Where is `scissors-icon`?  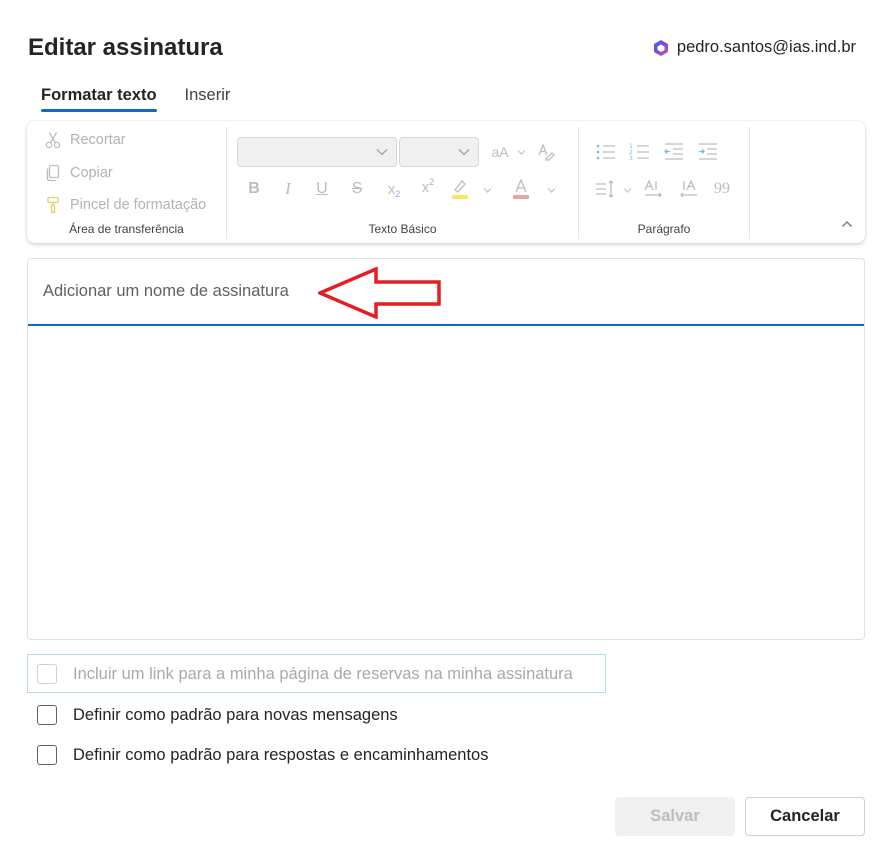 scissors-icon is located at coordinates (53, 140).